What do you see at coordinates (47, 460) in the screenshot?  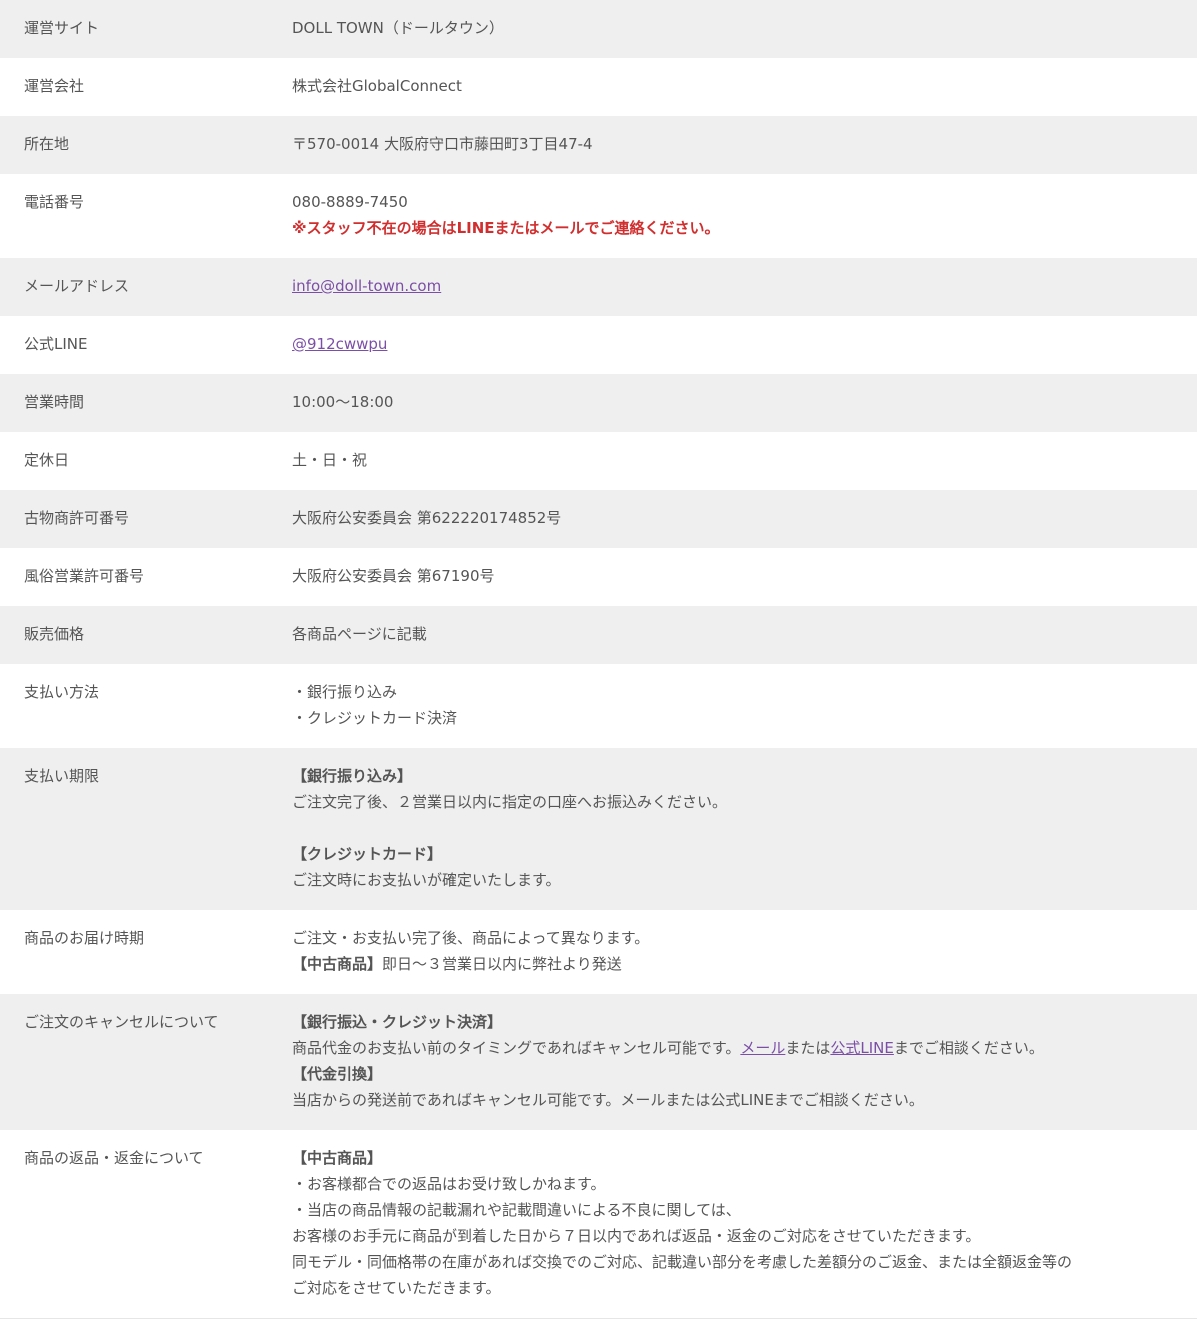 I see `row-label: 定休日` at bounding box center [47, 460].